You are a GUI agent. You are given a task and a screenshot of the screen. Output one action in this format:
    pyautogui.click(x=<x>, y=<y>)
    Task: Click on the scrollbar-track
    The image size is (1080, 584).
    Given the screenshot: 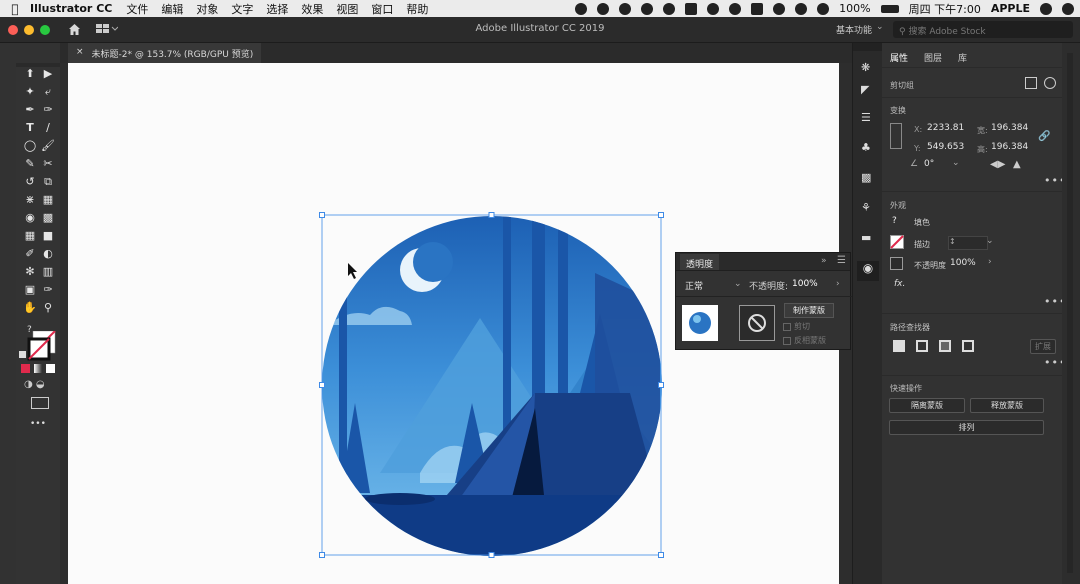 What is the action you would take?
    pyautogui.click(x=1070, y=313)
    